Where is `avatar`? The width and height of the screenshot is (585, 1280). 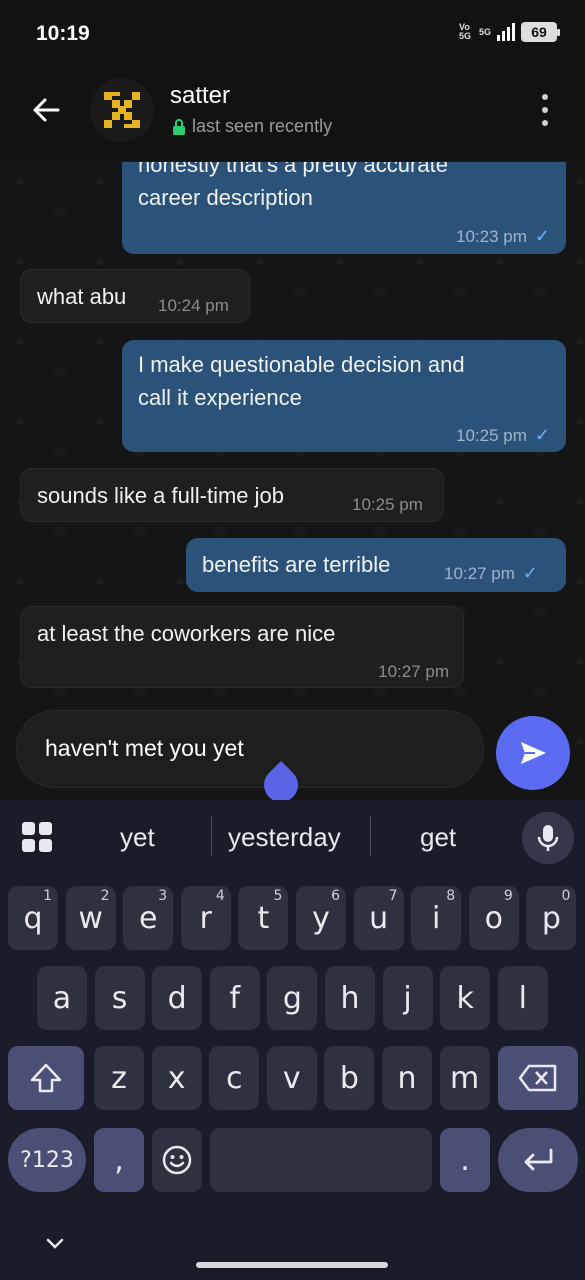 avatar is located at coordinates (122, 110).